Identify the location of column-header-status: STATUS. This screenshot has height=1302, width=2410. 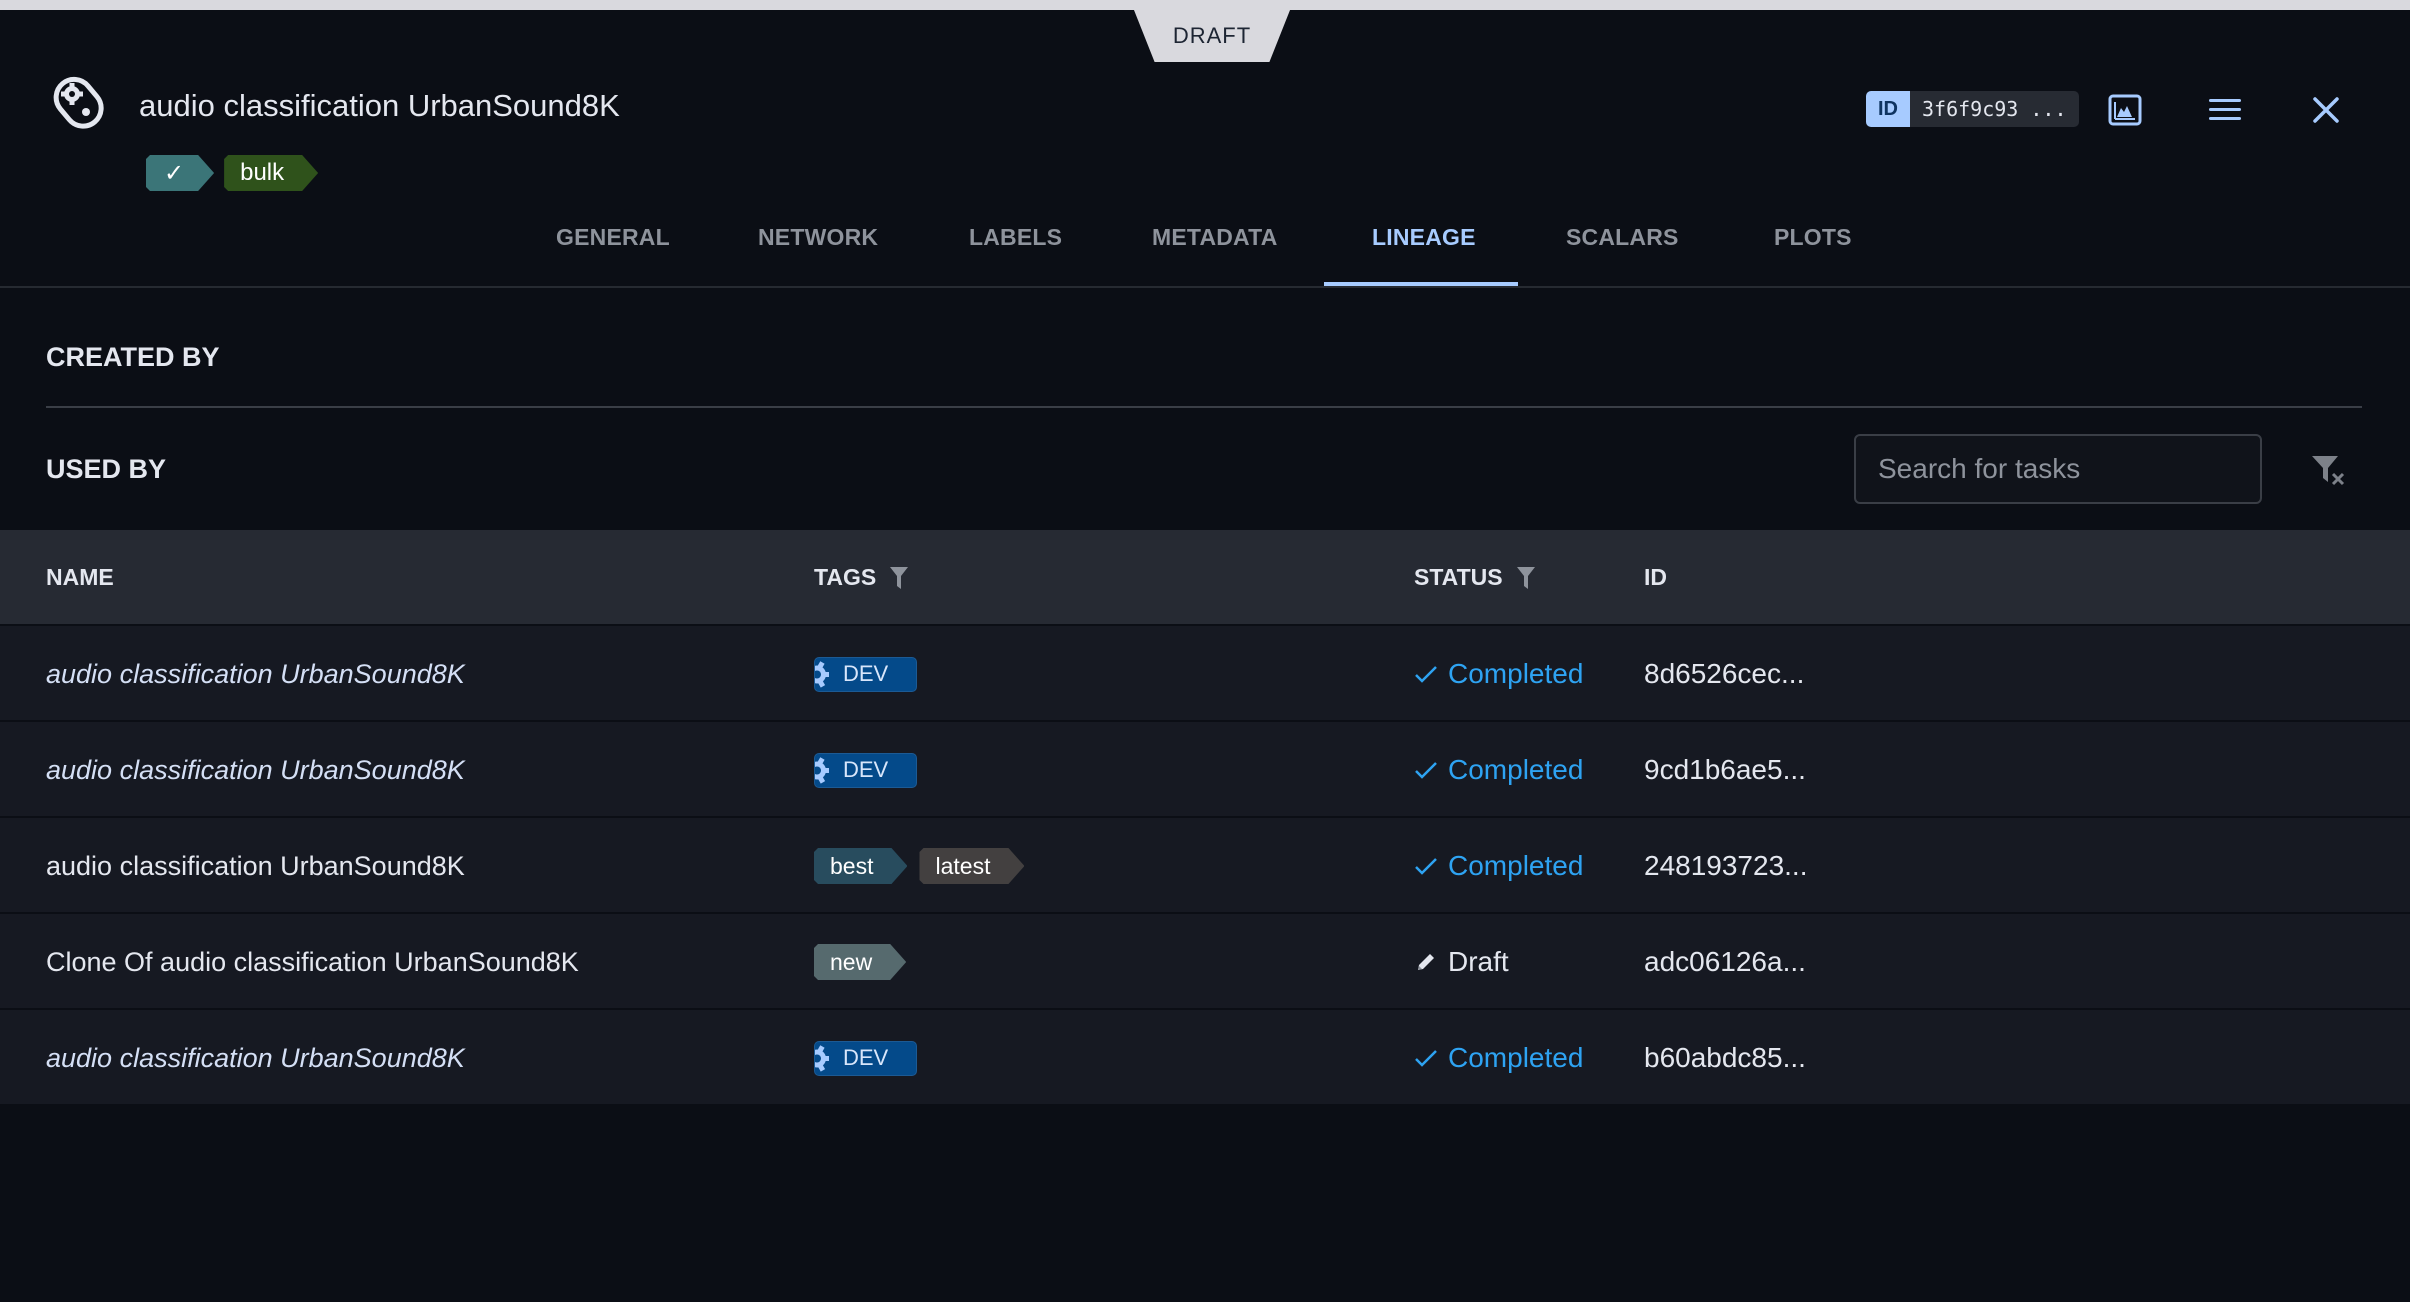
(1474, 577).